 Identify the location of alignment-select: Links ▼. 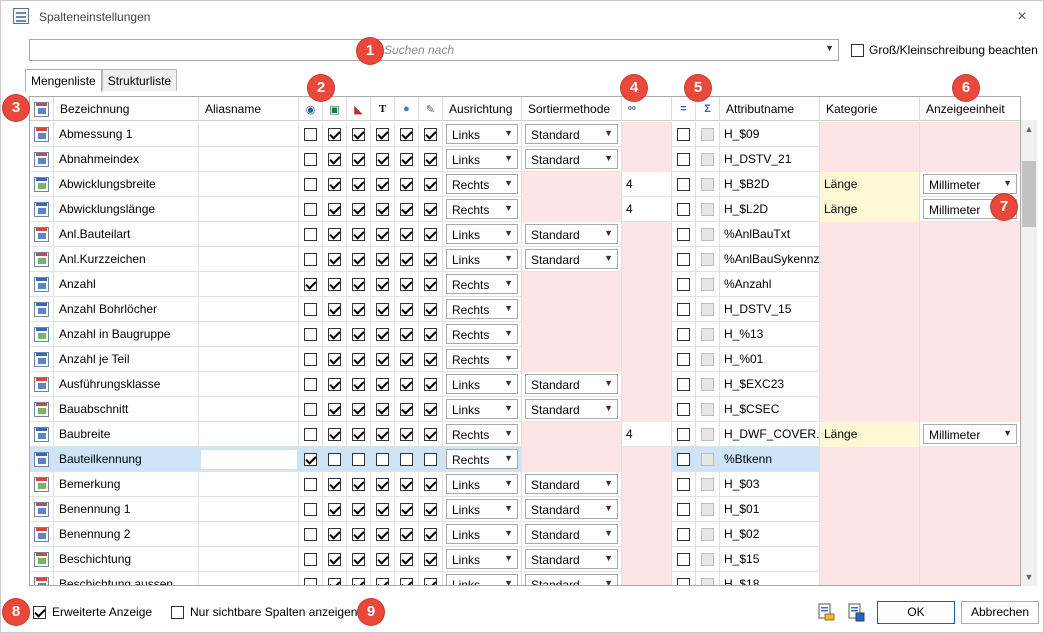
(482, 559).